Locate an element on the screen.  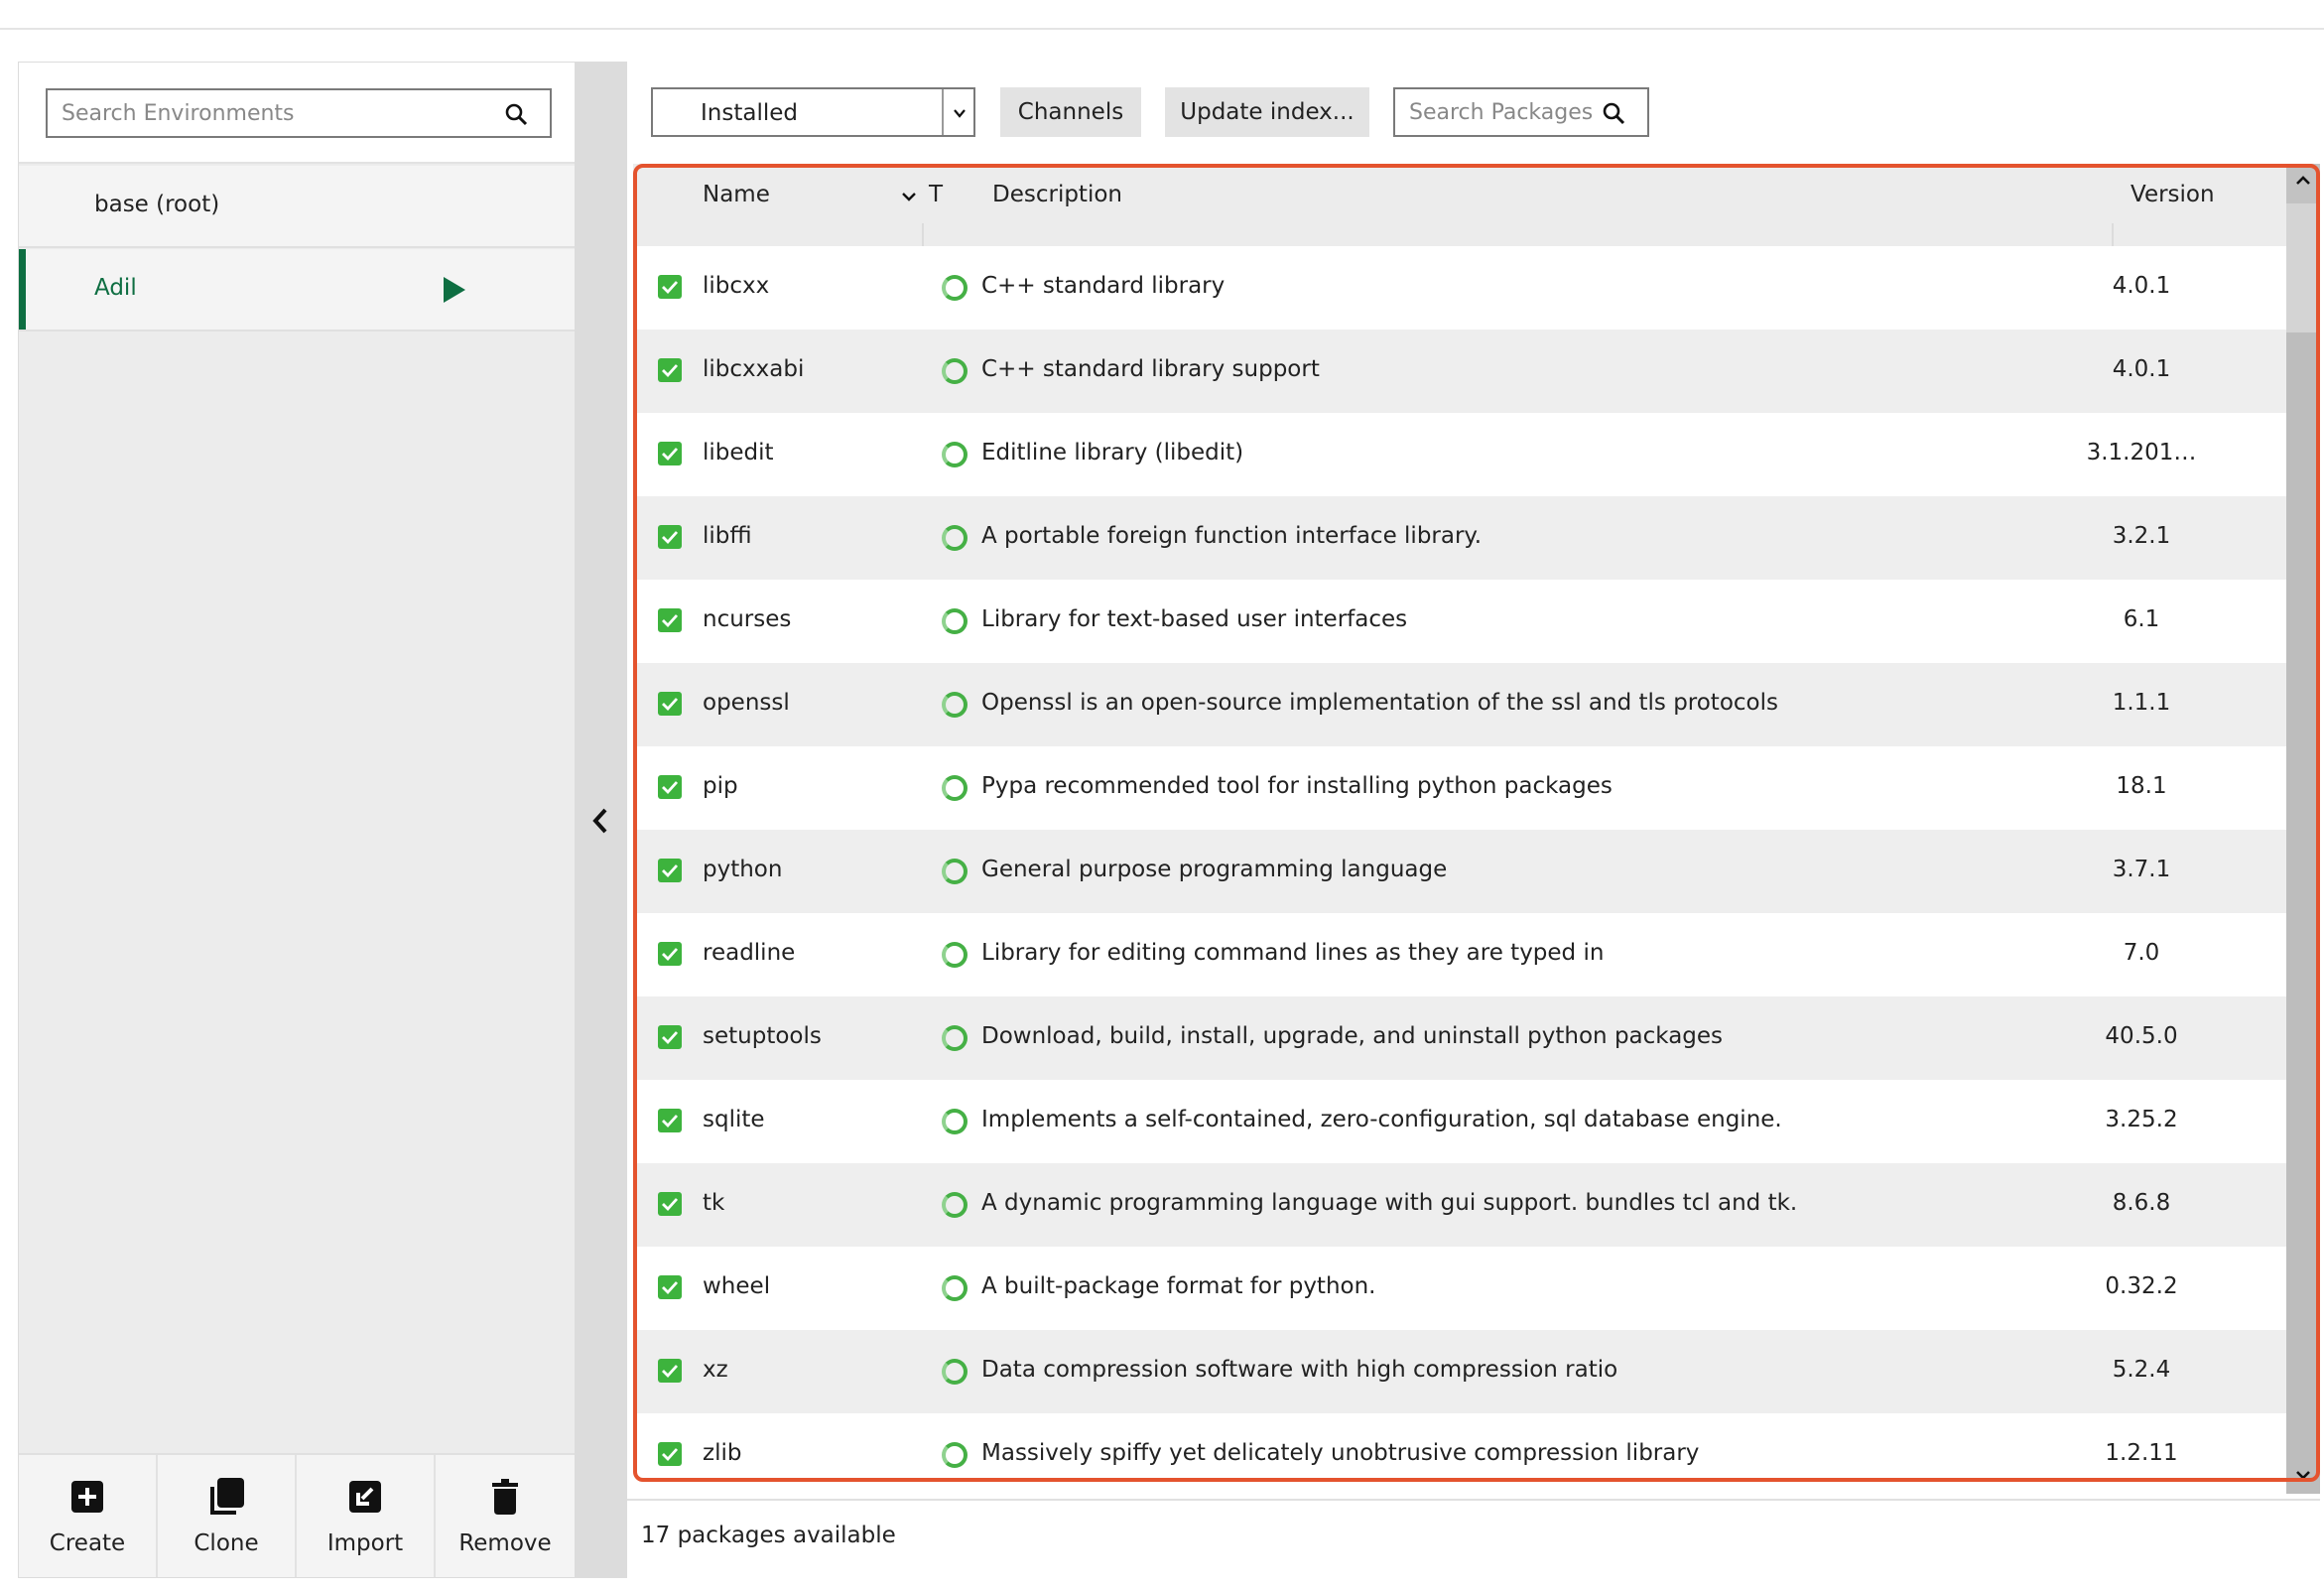
import-button: Import is located at coordinates (366, 1516).